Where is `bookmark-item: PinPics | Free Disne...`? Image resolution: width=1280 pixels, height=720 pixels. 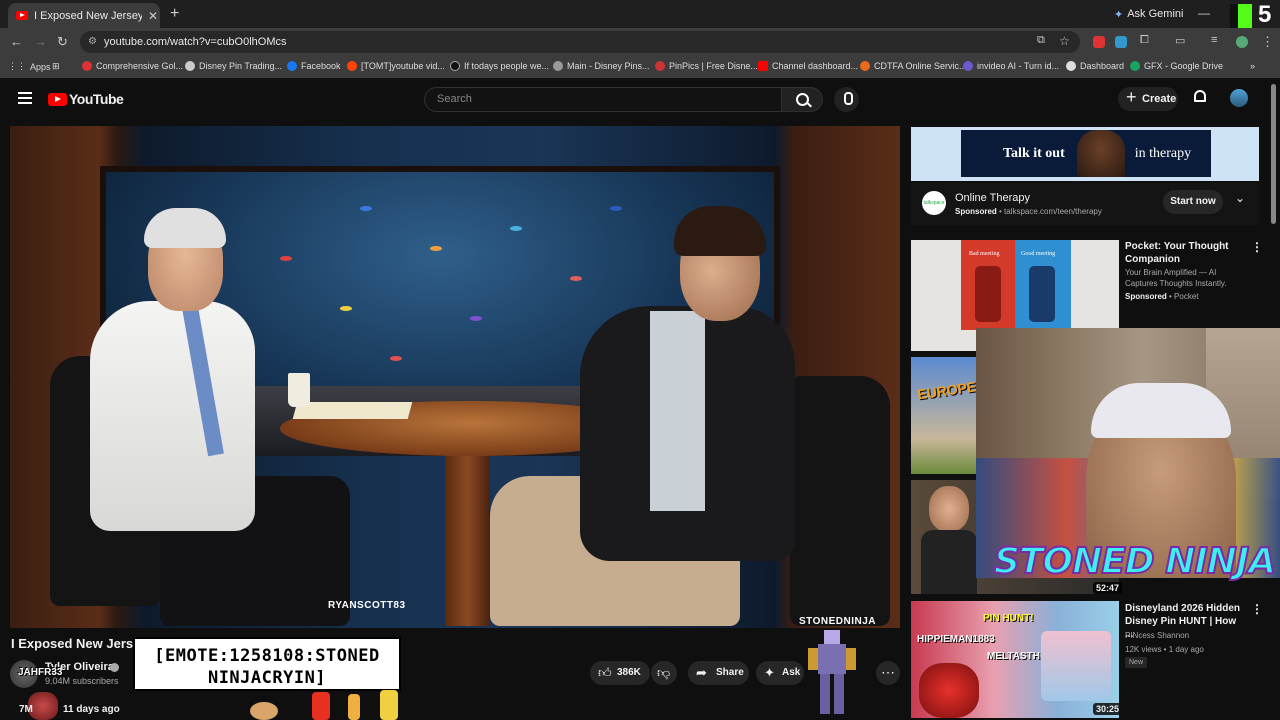 bookmark-item: PinPics | Free Disne... is located at coordinates (706, 66).